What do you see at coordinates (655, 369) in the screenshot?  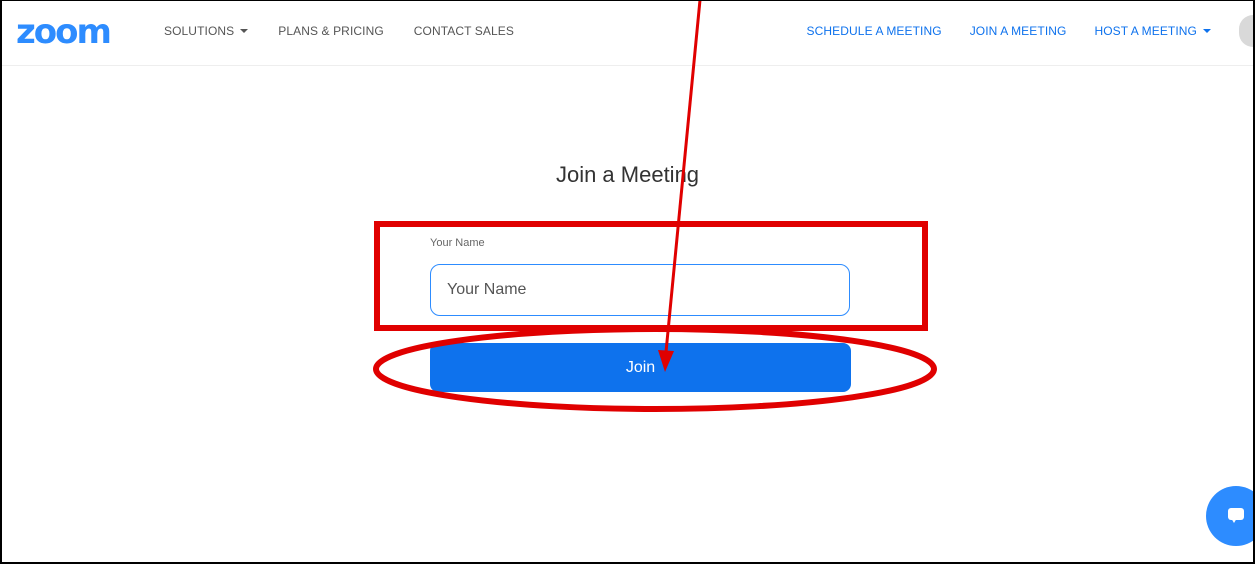 I see `annotation-ellipse` at bounding box center [655, 369].